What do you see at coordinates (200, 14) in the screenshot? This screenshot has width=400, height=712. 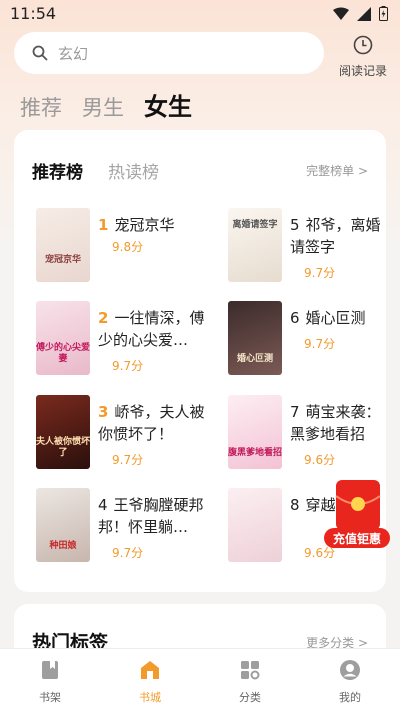 I see `status-bar: 11:54` at bounding box center [200, 14].